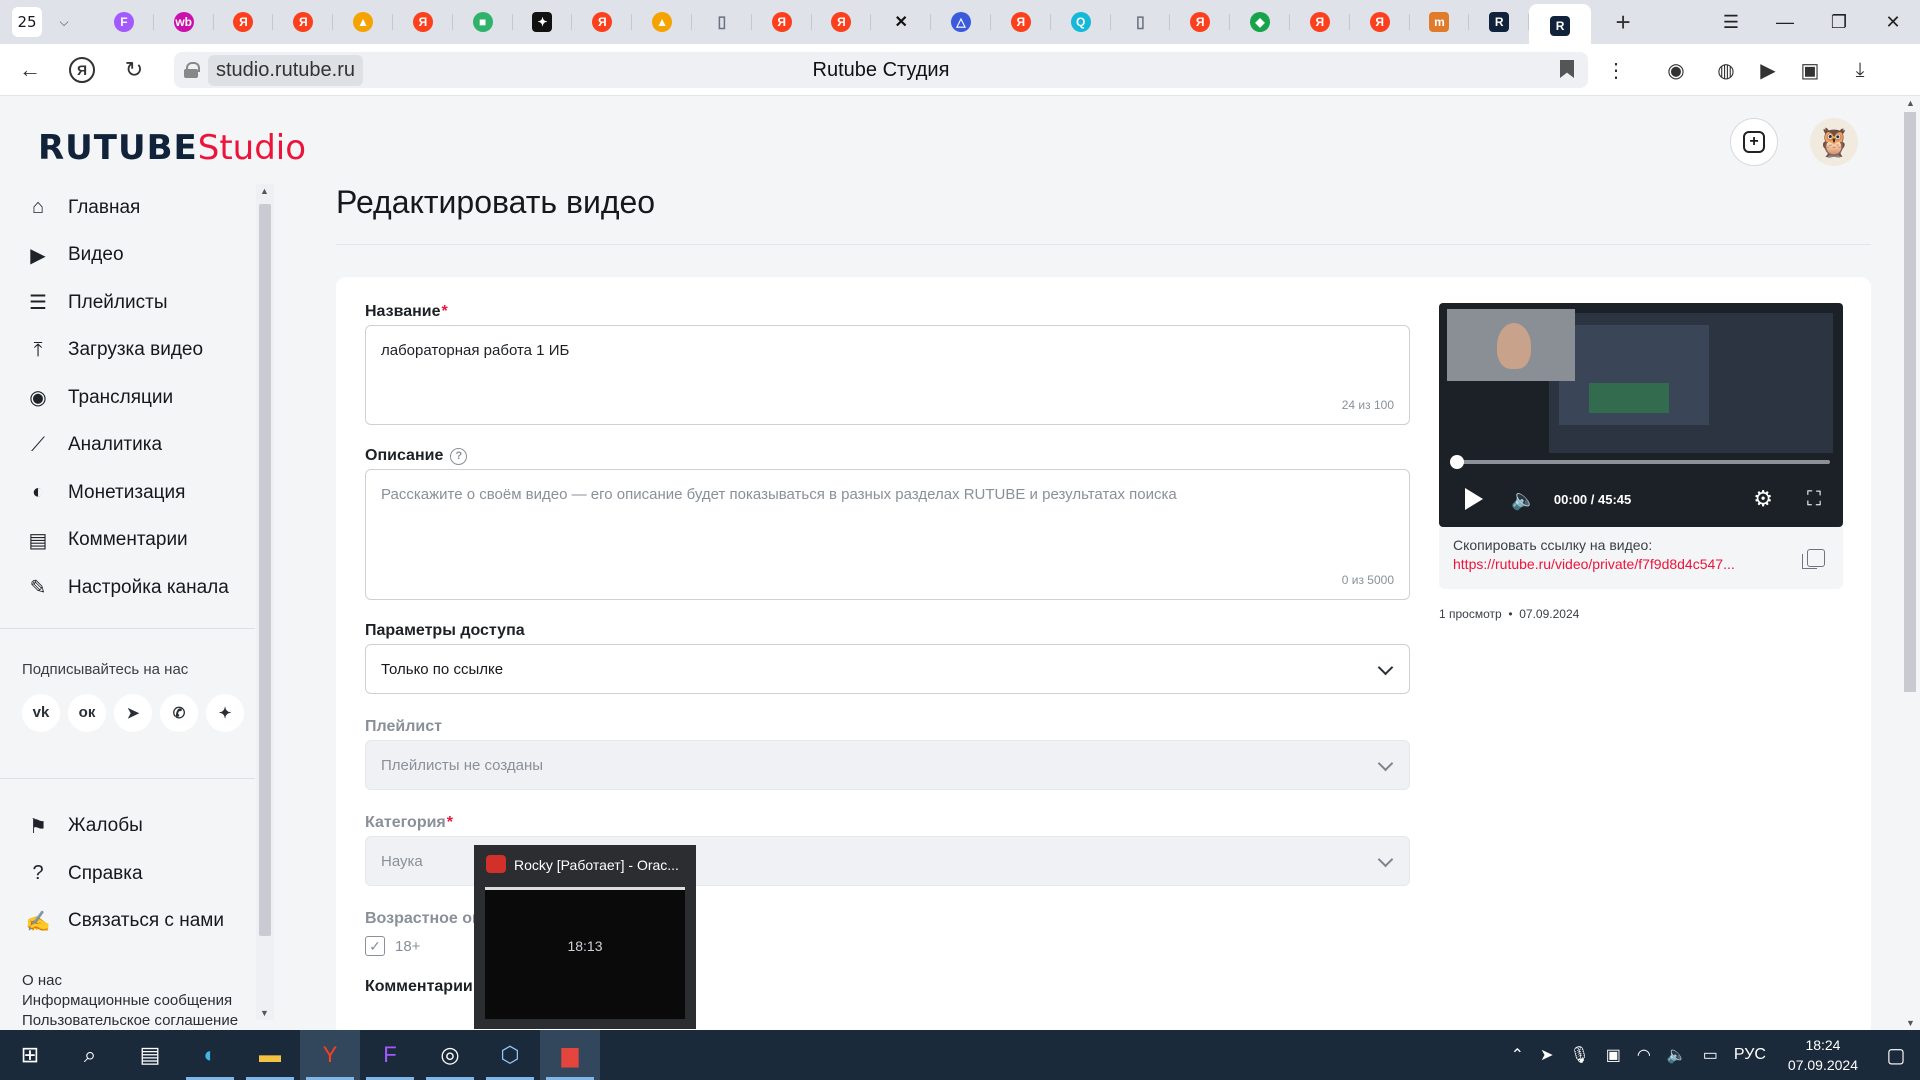 Image resolution: width=1920 pixels, height=1080 pixels. I want to click on chevron-up-icon: ⌃, so click(1517, 1055).